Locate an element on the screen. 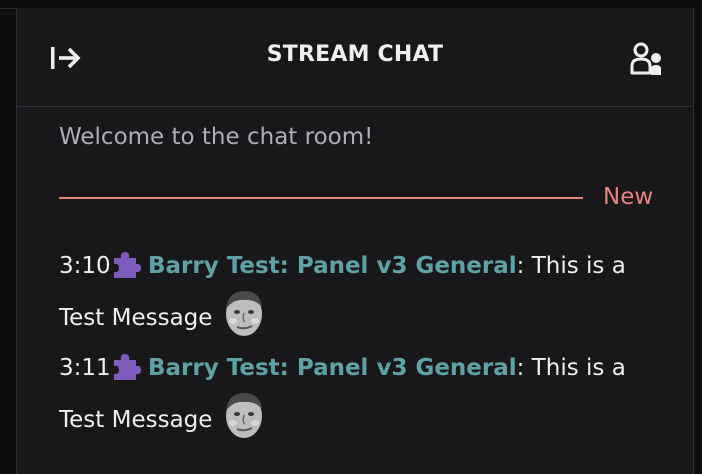  community-button is located at coordinates (649, 59).